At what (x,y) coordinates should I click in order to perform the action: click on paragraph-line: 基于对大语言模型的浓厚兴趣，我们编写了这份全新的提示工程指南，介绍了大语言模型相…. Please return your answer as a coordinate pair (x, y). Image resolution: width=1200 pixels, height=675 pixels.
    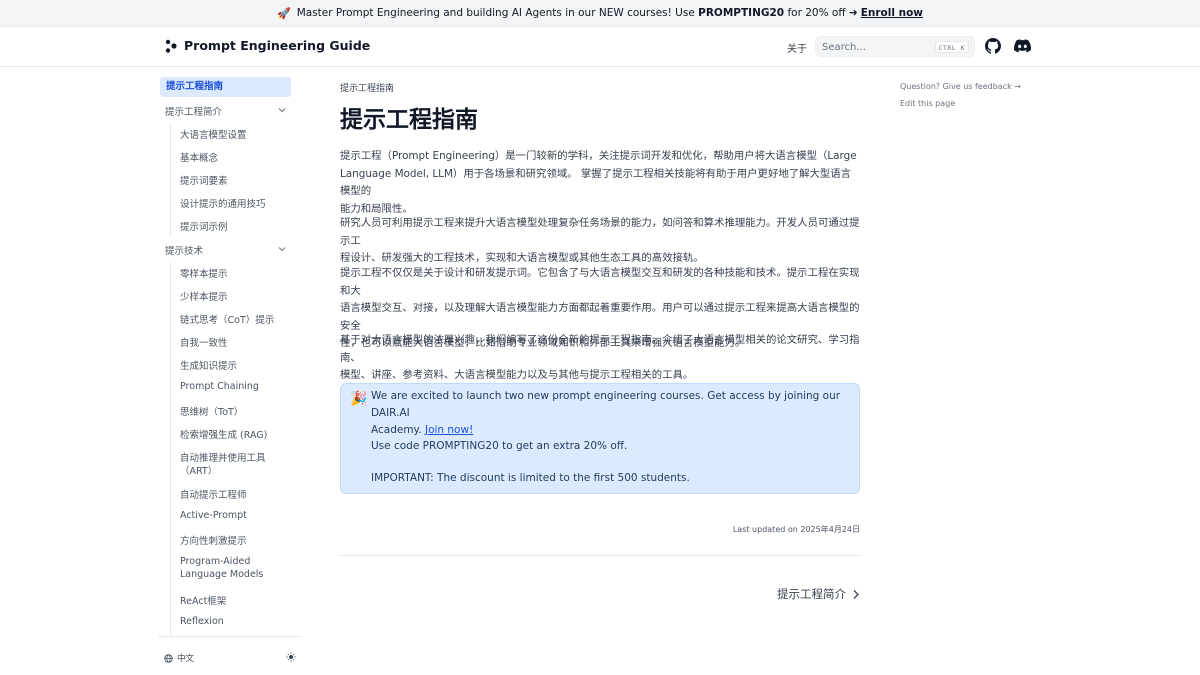
    Looking at the image, I should click on (600, 349).